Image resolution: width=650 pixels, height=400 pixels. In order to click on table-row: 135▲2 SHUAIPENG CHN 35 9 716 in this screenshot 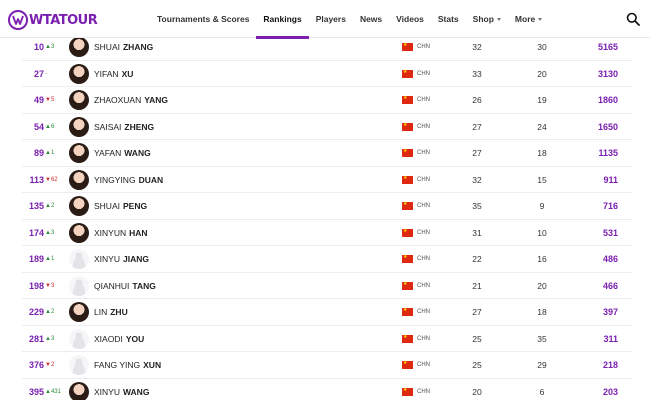, I will do `click(327, 206)`.